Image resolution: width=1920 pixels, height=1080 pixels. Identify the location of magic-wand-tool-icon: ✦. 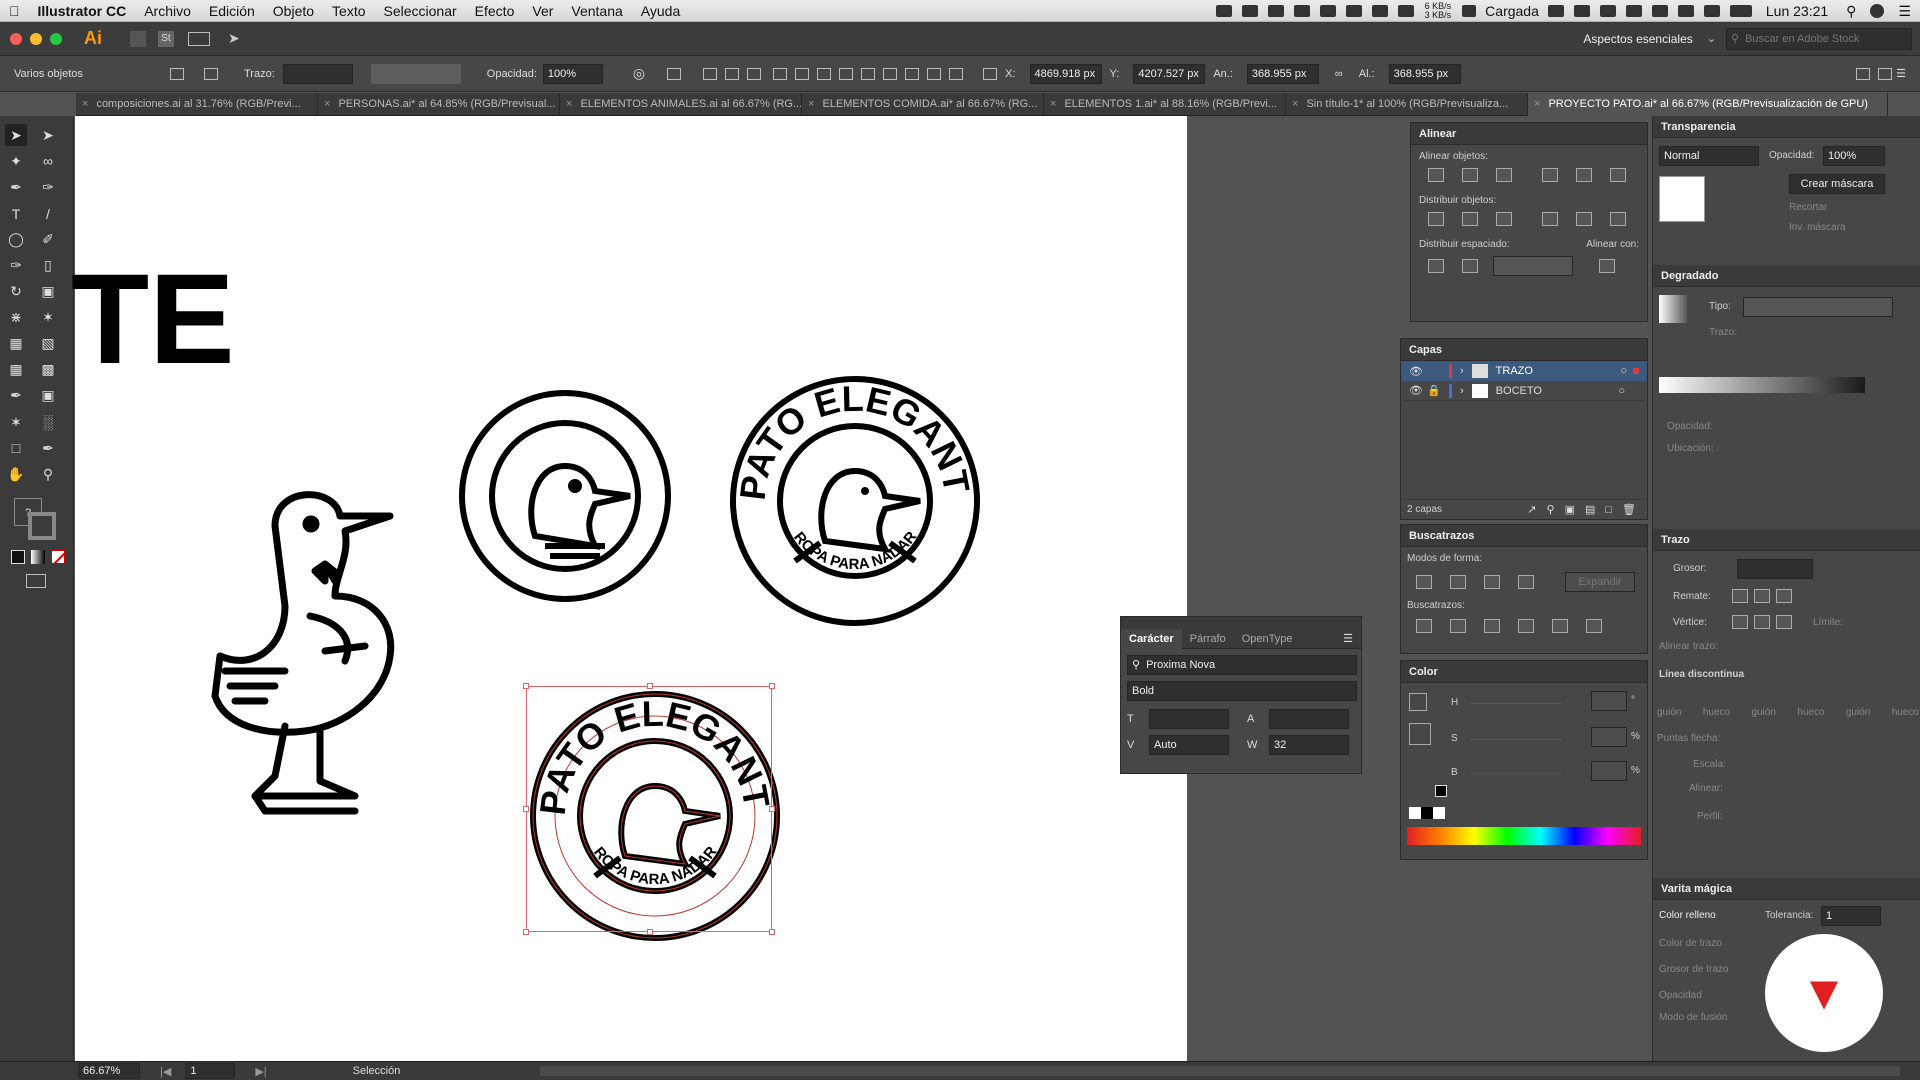
(16, 162).